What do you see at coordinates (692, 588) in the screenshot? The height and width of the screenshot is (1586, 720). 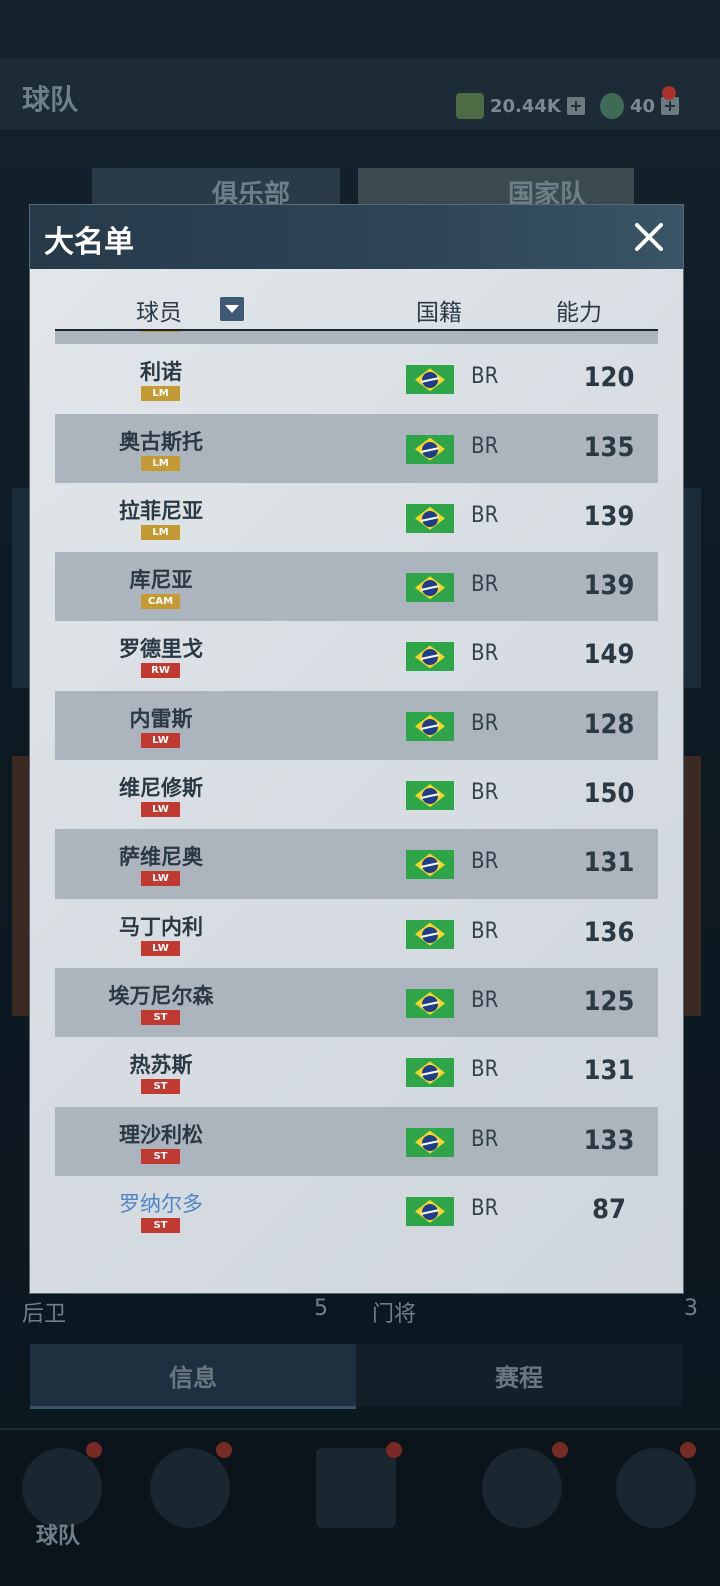 I see `side-panel-right` at bounding box center [692, 588].